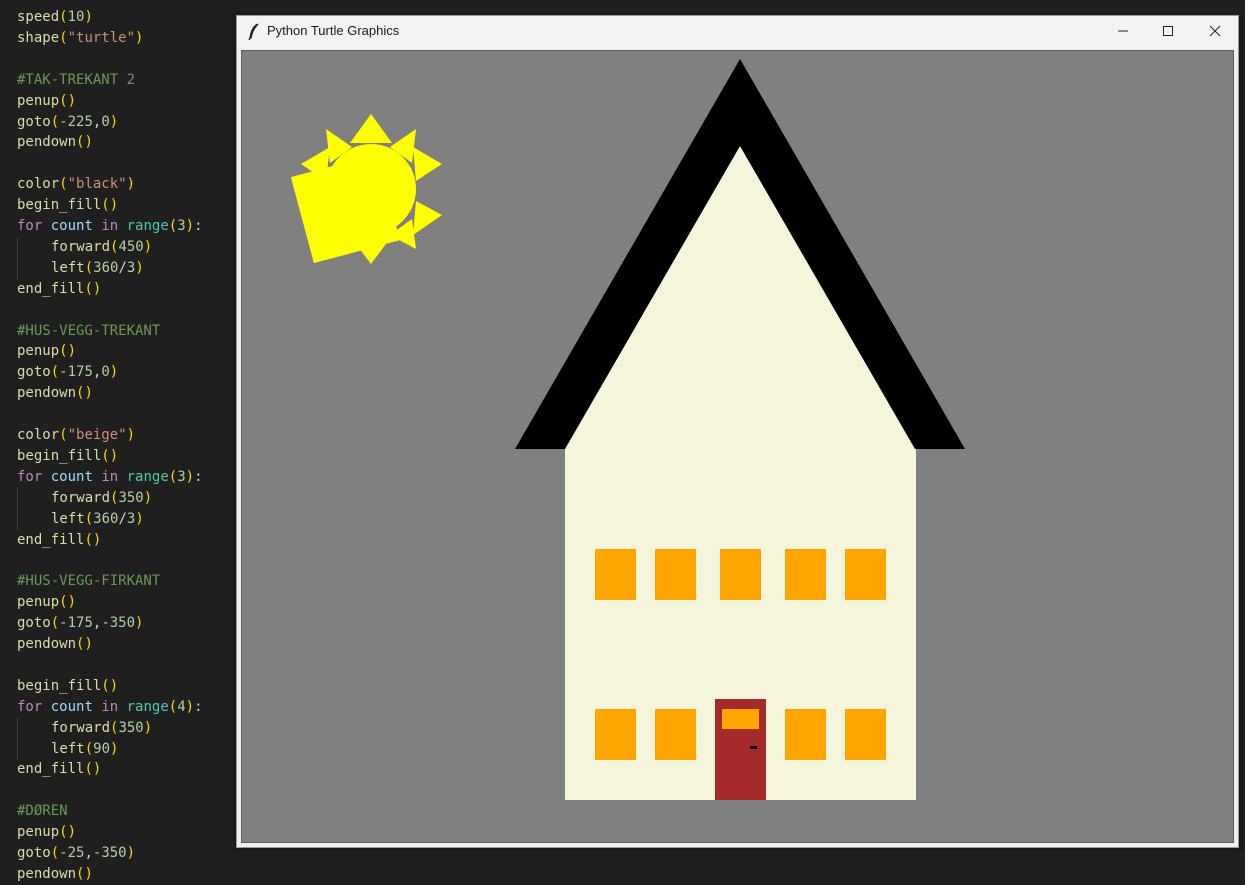 The height and width of the screenshot is (885, 1245). What do you see at coordinates (76, 184) in the screenshot?
I see `code-line: color("black")` at bounding box center [76, 184].